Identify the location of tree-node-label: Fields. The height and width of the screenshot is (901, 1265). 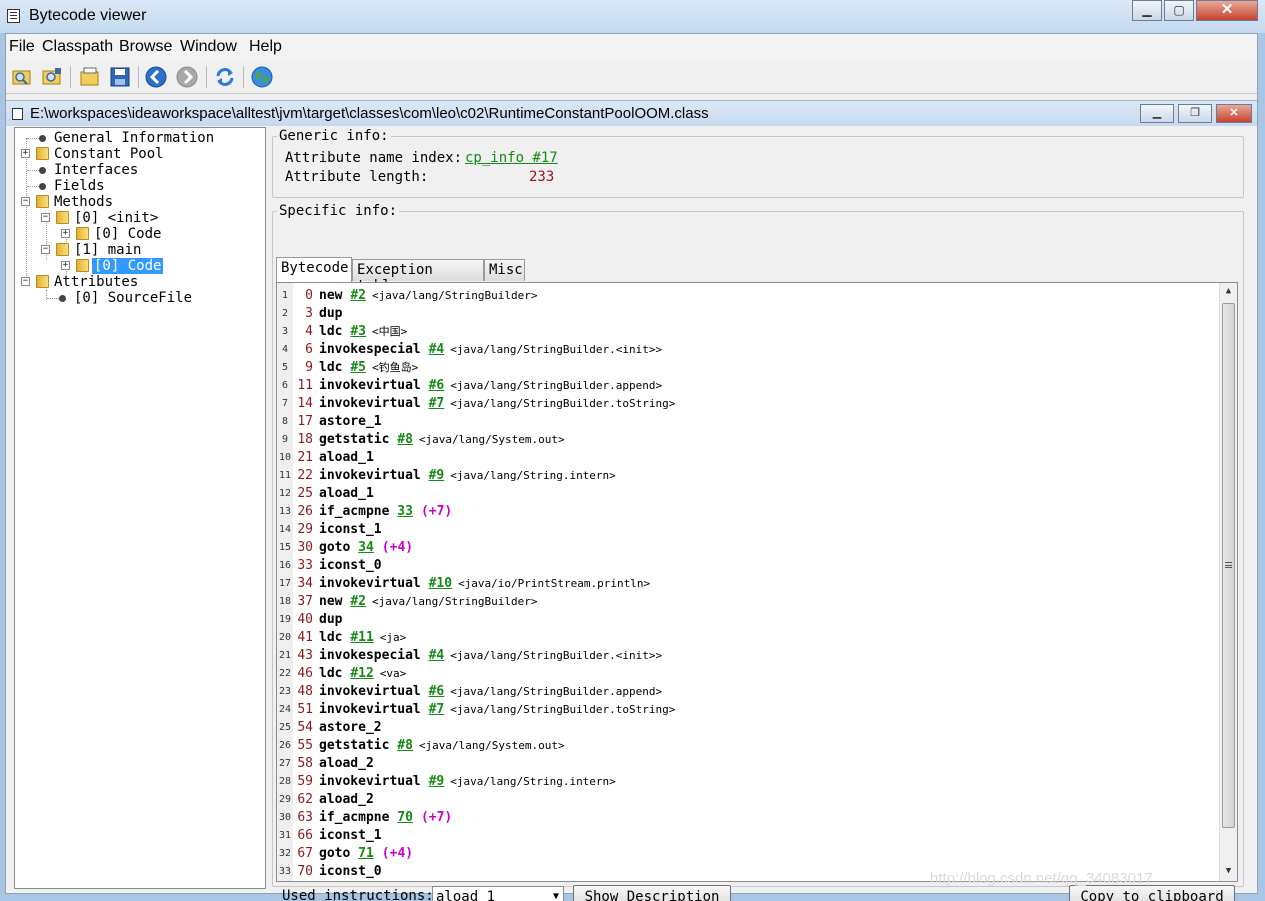
(79, 186).